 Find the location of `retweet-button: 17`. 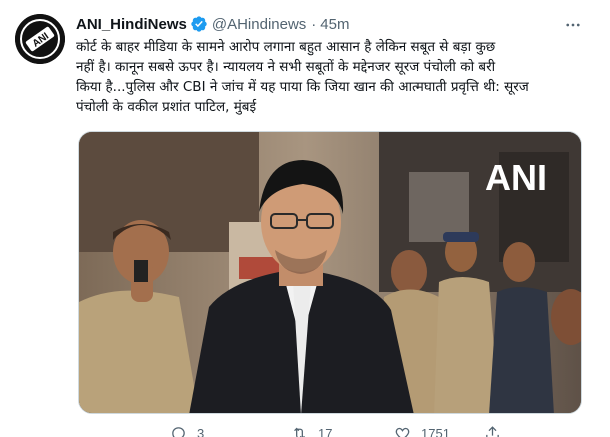

retweet-button: 17 is located at coordinates (311, 431).